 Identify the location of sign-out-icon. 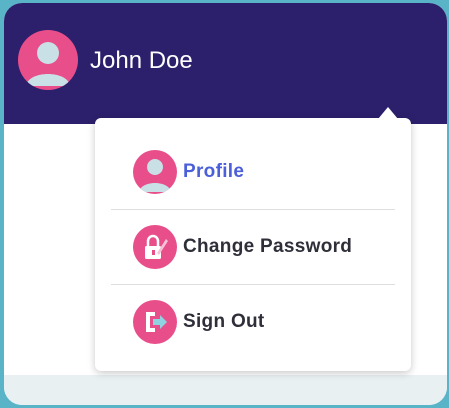
(155, 322).